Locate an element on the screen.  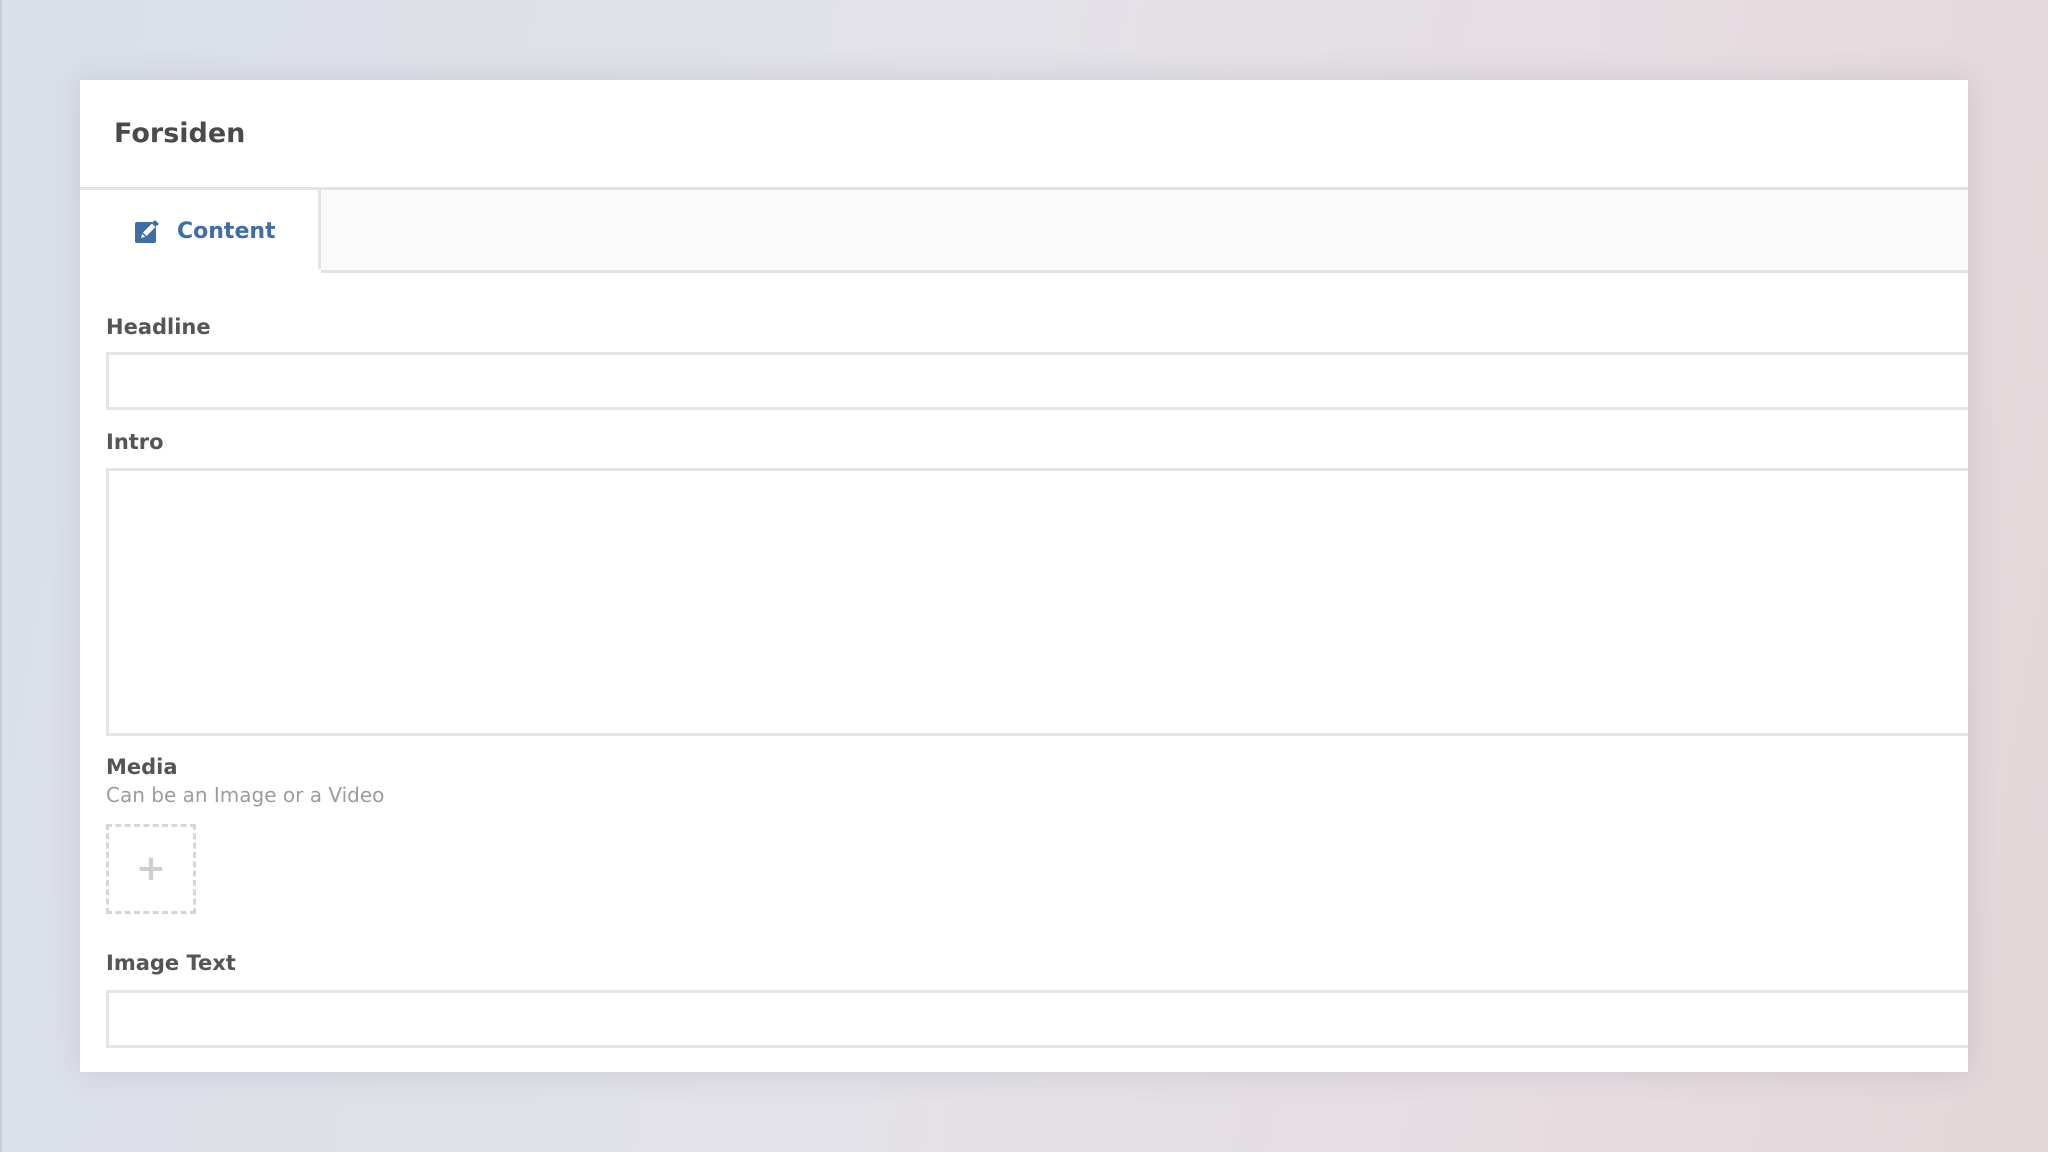
plus-icon: + is located at coordinates (151, 868).